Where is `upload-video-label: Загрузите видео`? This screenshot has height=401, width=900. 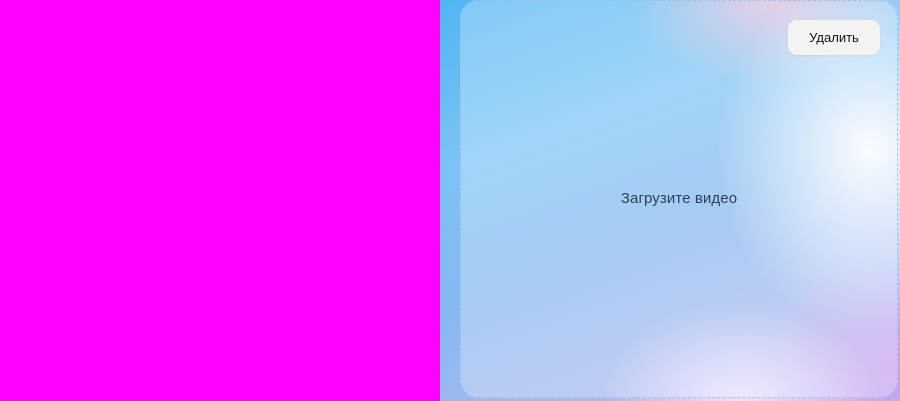 upload-video-label: Загрузите видео is located at coordinates (679, 198).